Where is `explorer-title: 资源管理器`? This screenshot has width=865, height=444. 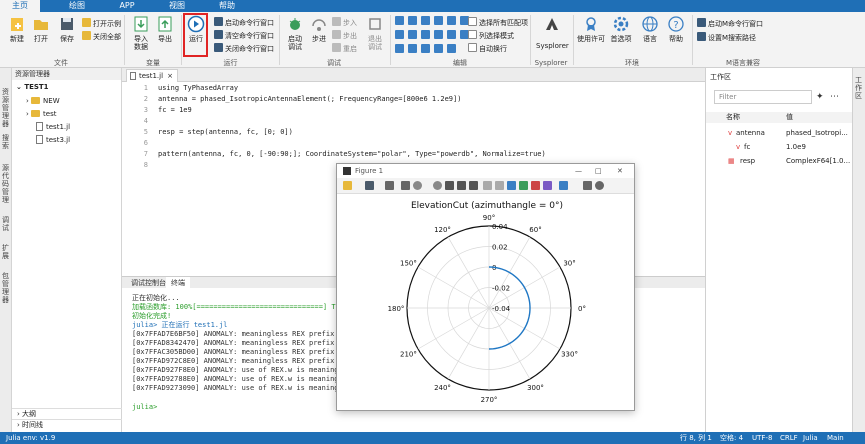
explorer-title: 资源管理器 is located at coordinates (66, 74).